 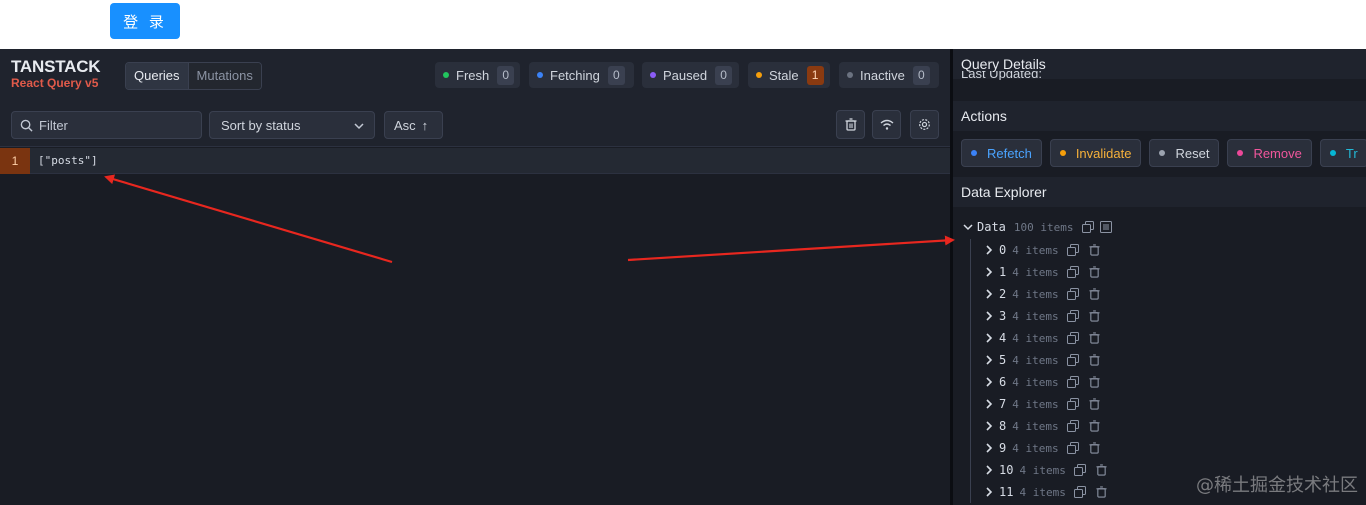 What do you see at coordinates (1039, 294) in the screenshot?
I see `data-child-node: 2 4 items` at bounding box center [1039, 294].